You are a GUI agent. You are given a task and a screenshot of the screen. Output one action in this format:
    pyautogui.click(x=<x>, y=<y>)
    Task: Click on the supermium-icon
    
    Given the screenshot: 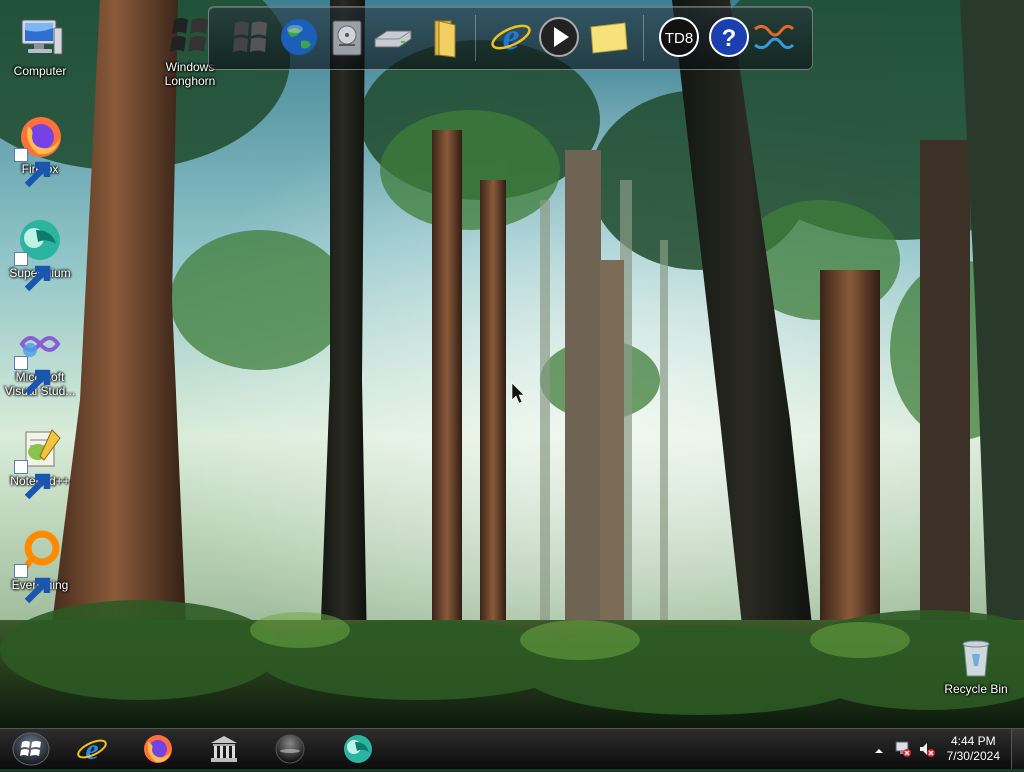 What is the action you would take?
    pyautogui.click(x=39, y=254)
    